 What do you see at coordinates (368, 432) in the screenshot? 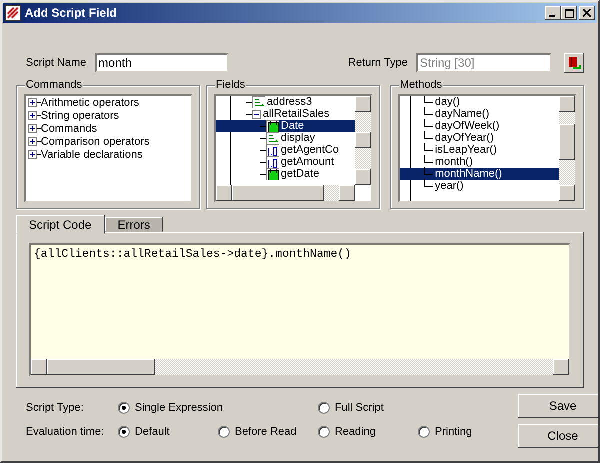
I see `radio-option: Reading` at bounding box center [368, 432].